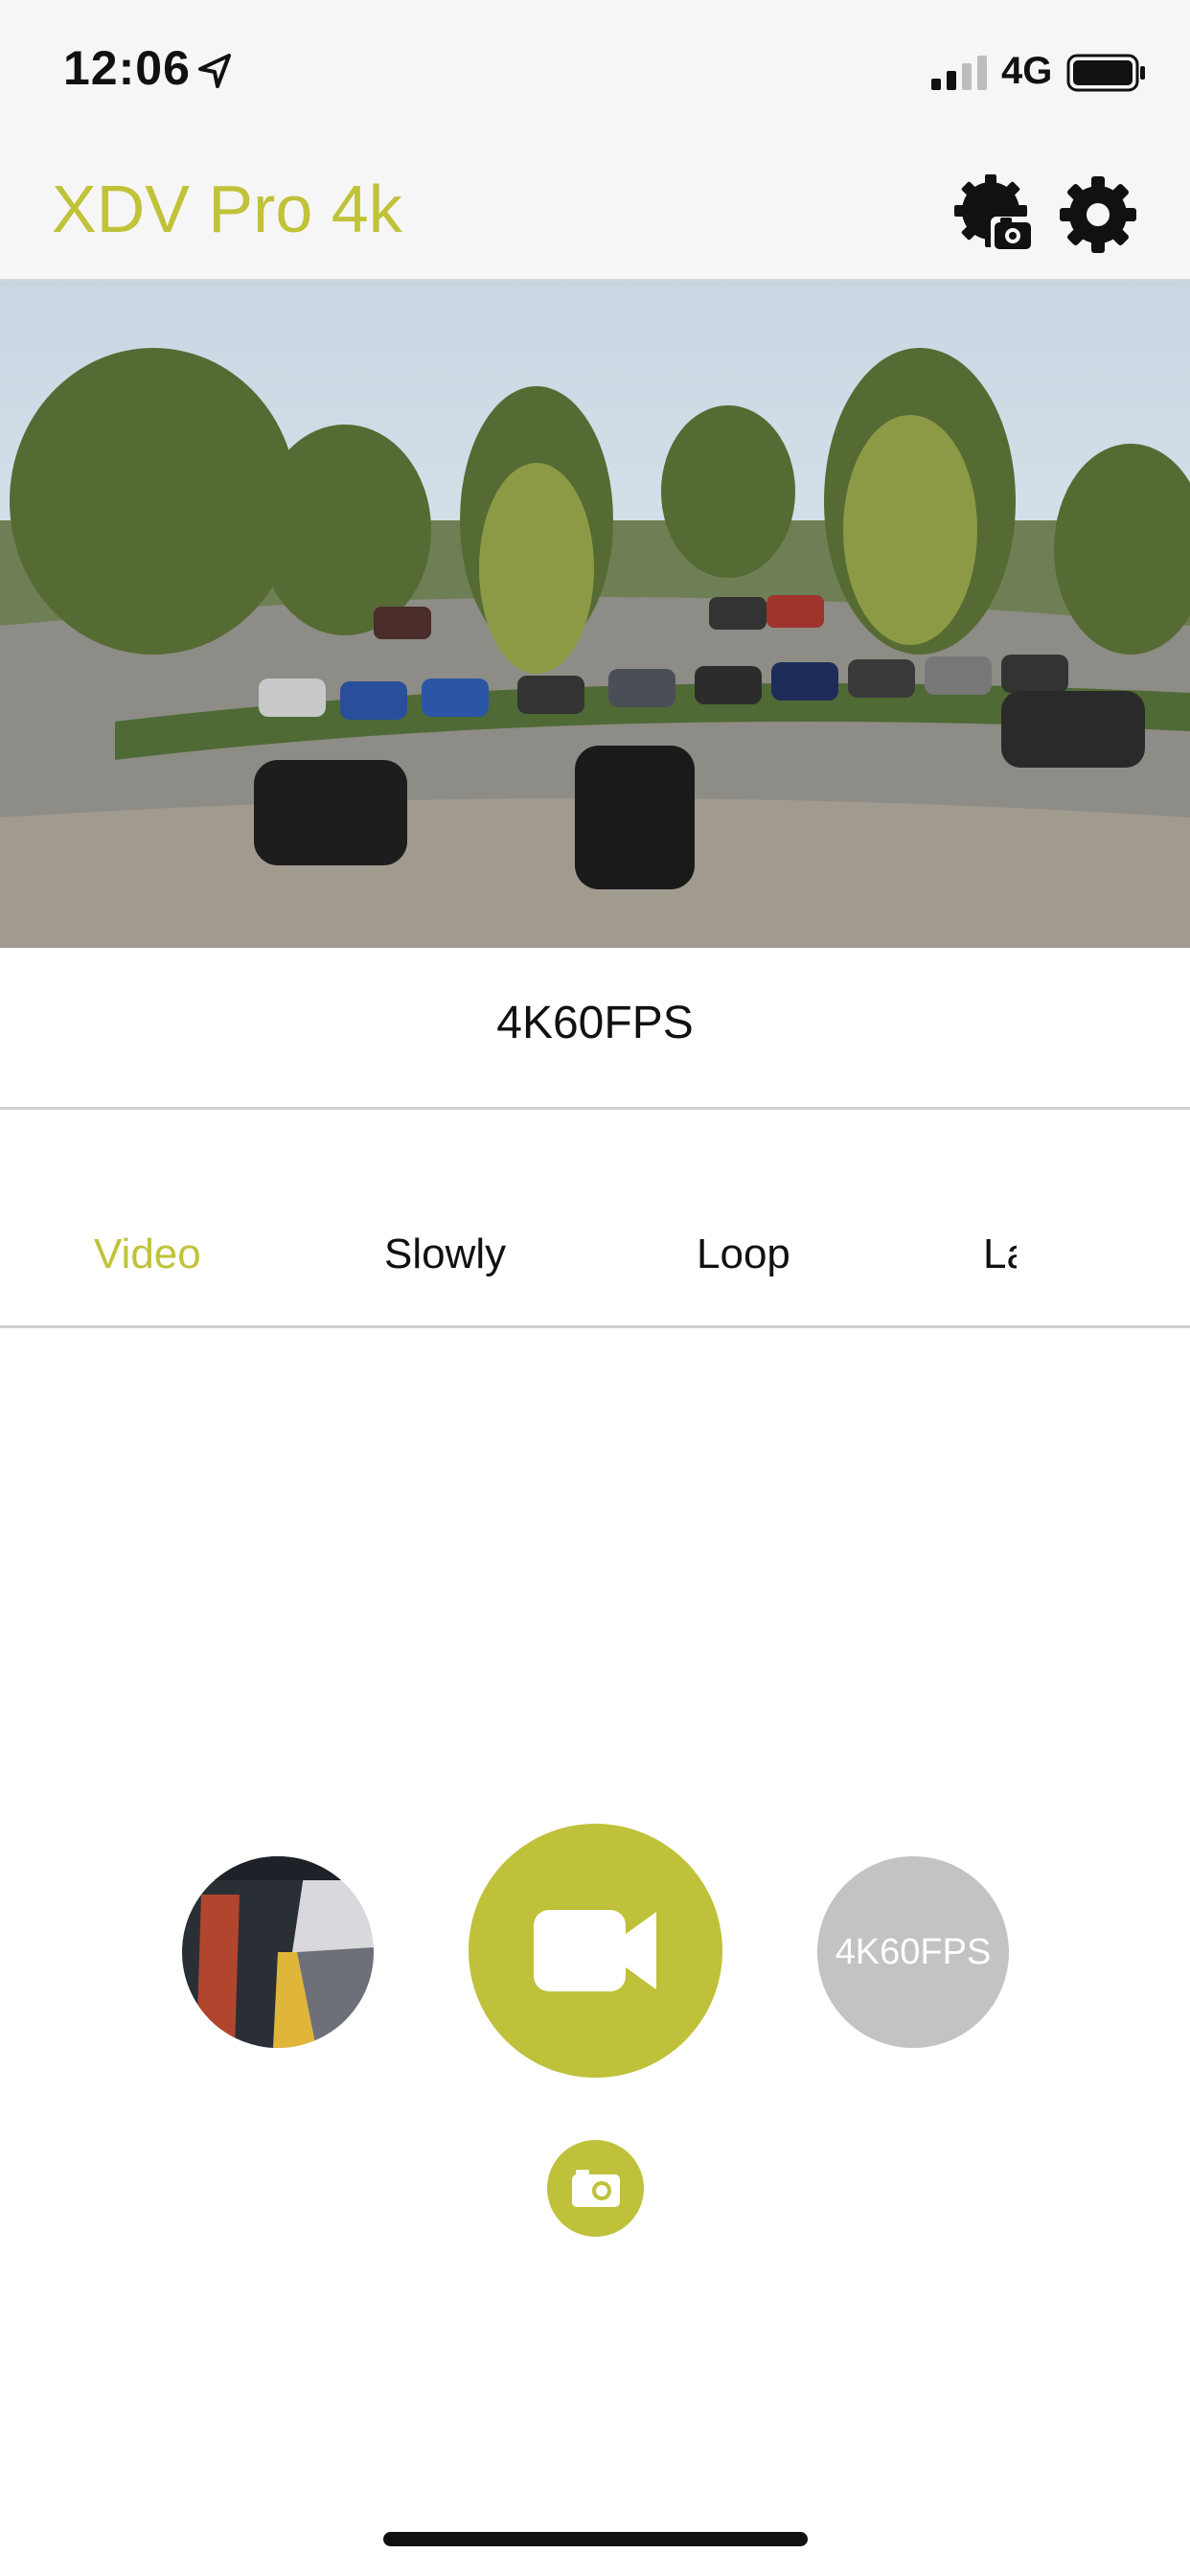 This screenshot has height=2576, width=1190. Describe the element at coordinates (595, 212) in the screenshot. I see `app-header: XDV Pro 4k` at that location.